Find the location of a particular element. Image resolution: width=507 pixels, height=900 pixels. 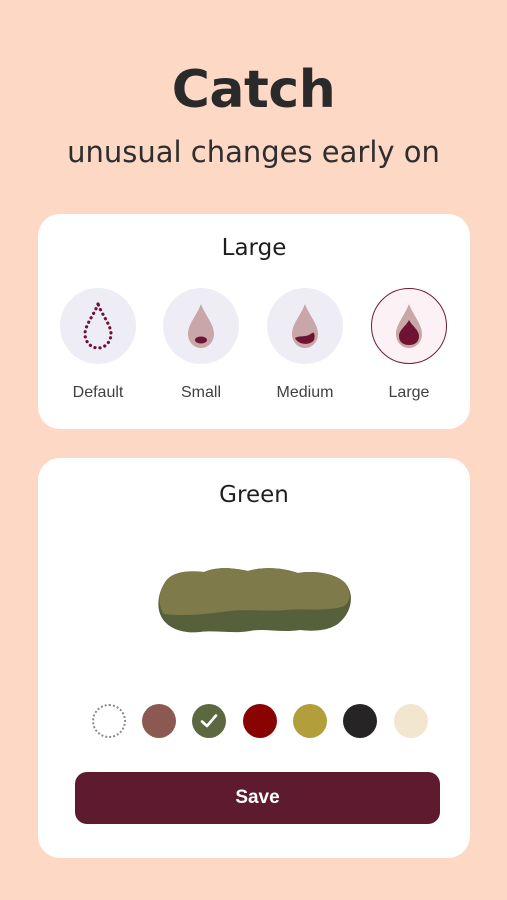

color-swatch-black is located at coordinates (360, 721).